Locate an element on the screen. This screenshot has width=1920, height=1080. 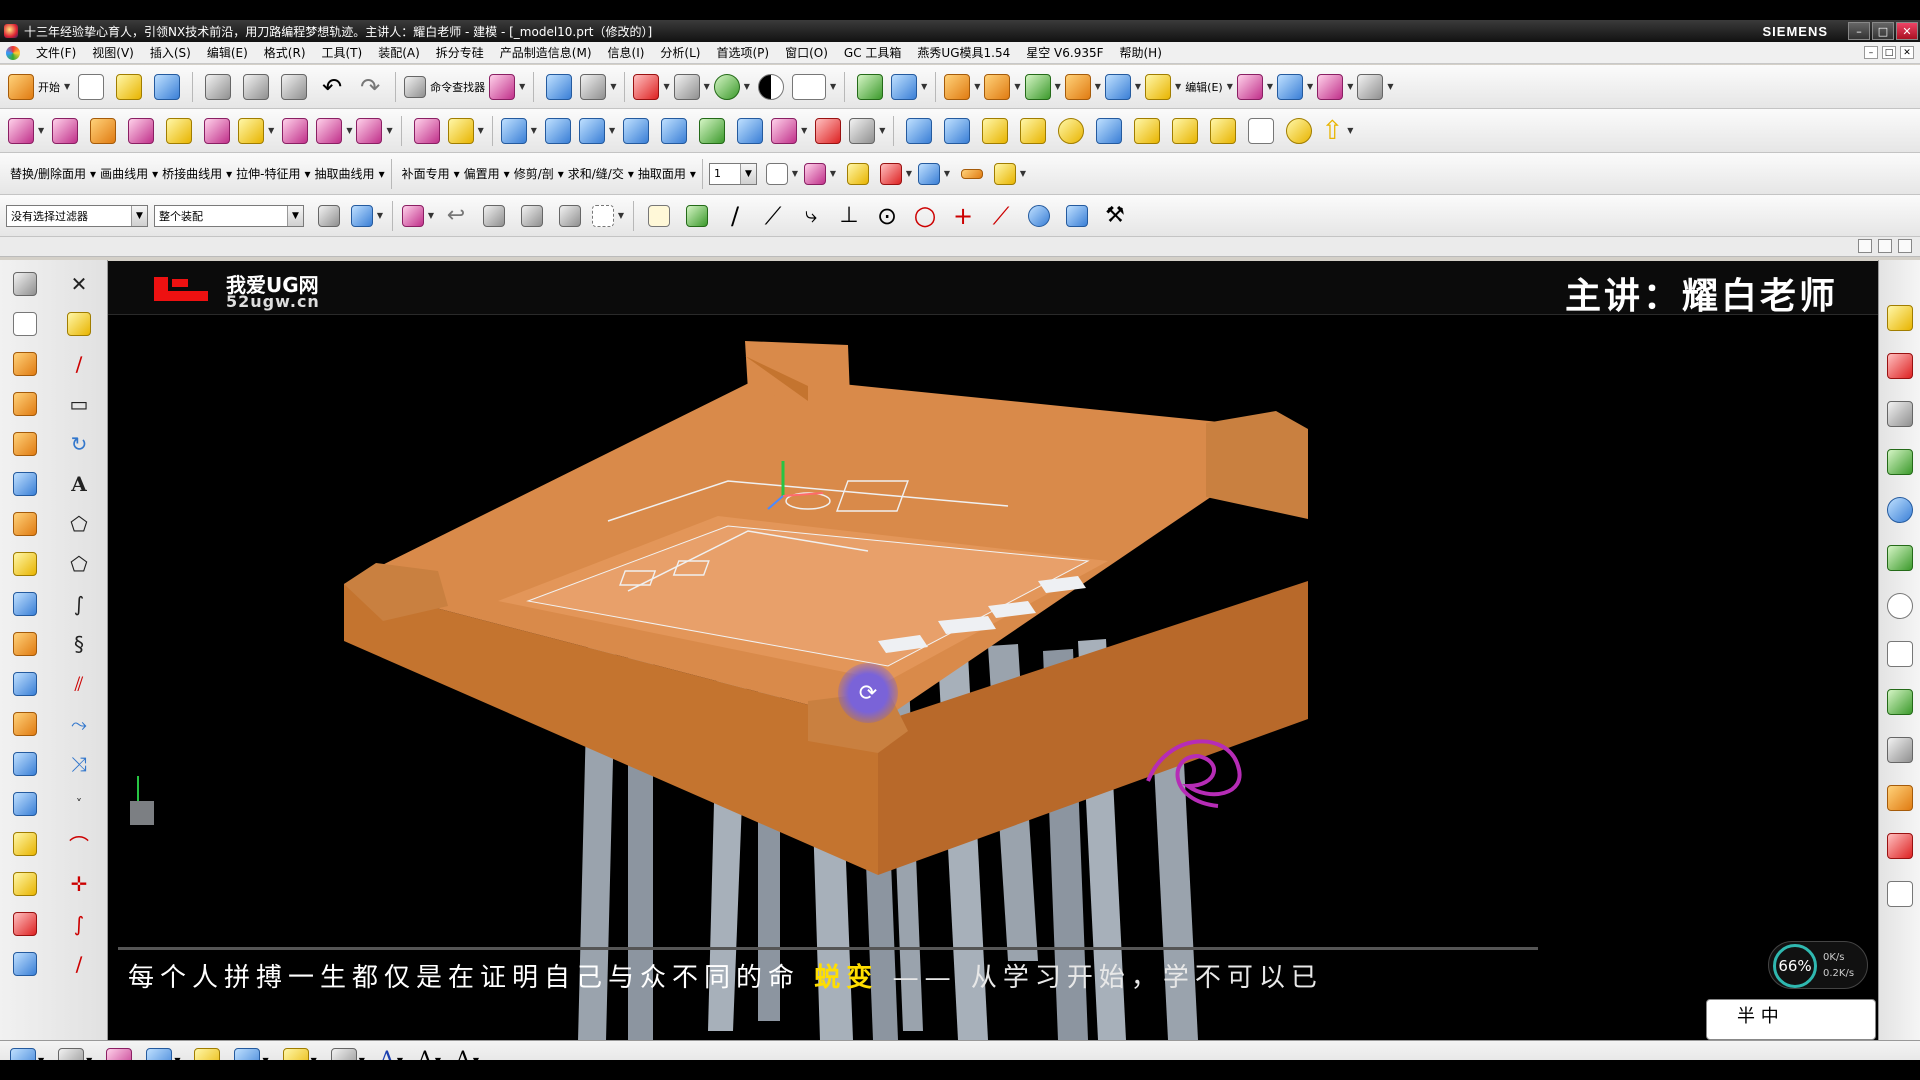
feature-btn-1: ▼ is located at coordinates (26, 131).